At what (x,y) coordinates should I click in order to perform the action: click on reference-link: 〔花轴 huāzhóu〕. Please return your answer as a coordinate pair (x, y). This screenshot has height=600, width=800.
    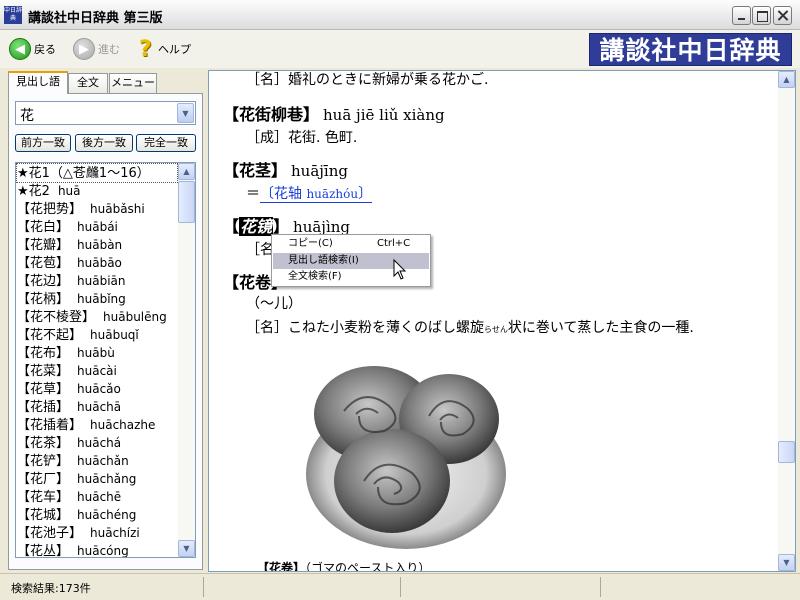
    Looking at the image, I should click on (316, 194).